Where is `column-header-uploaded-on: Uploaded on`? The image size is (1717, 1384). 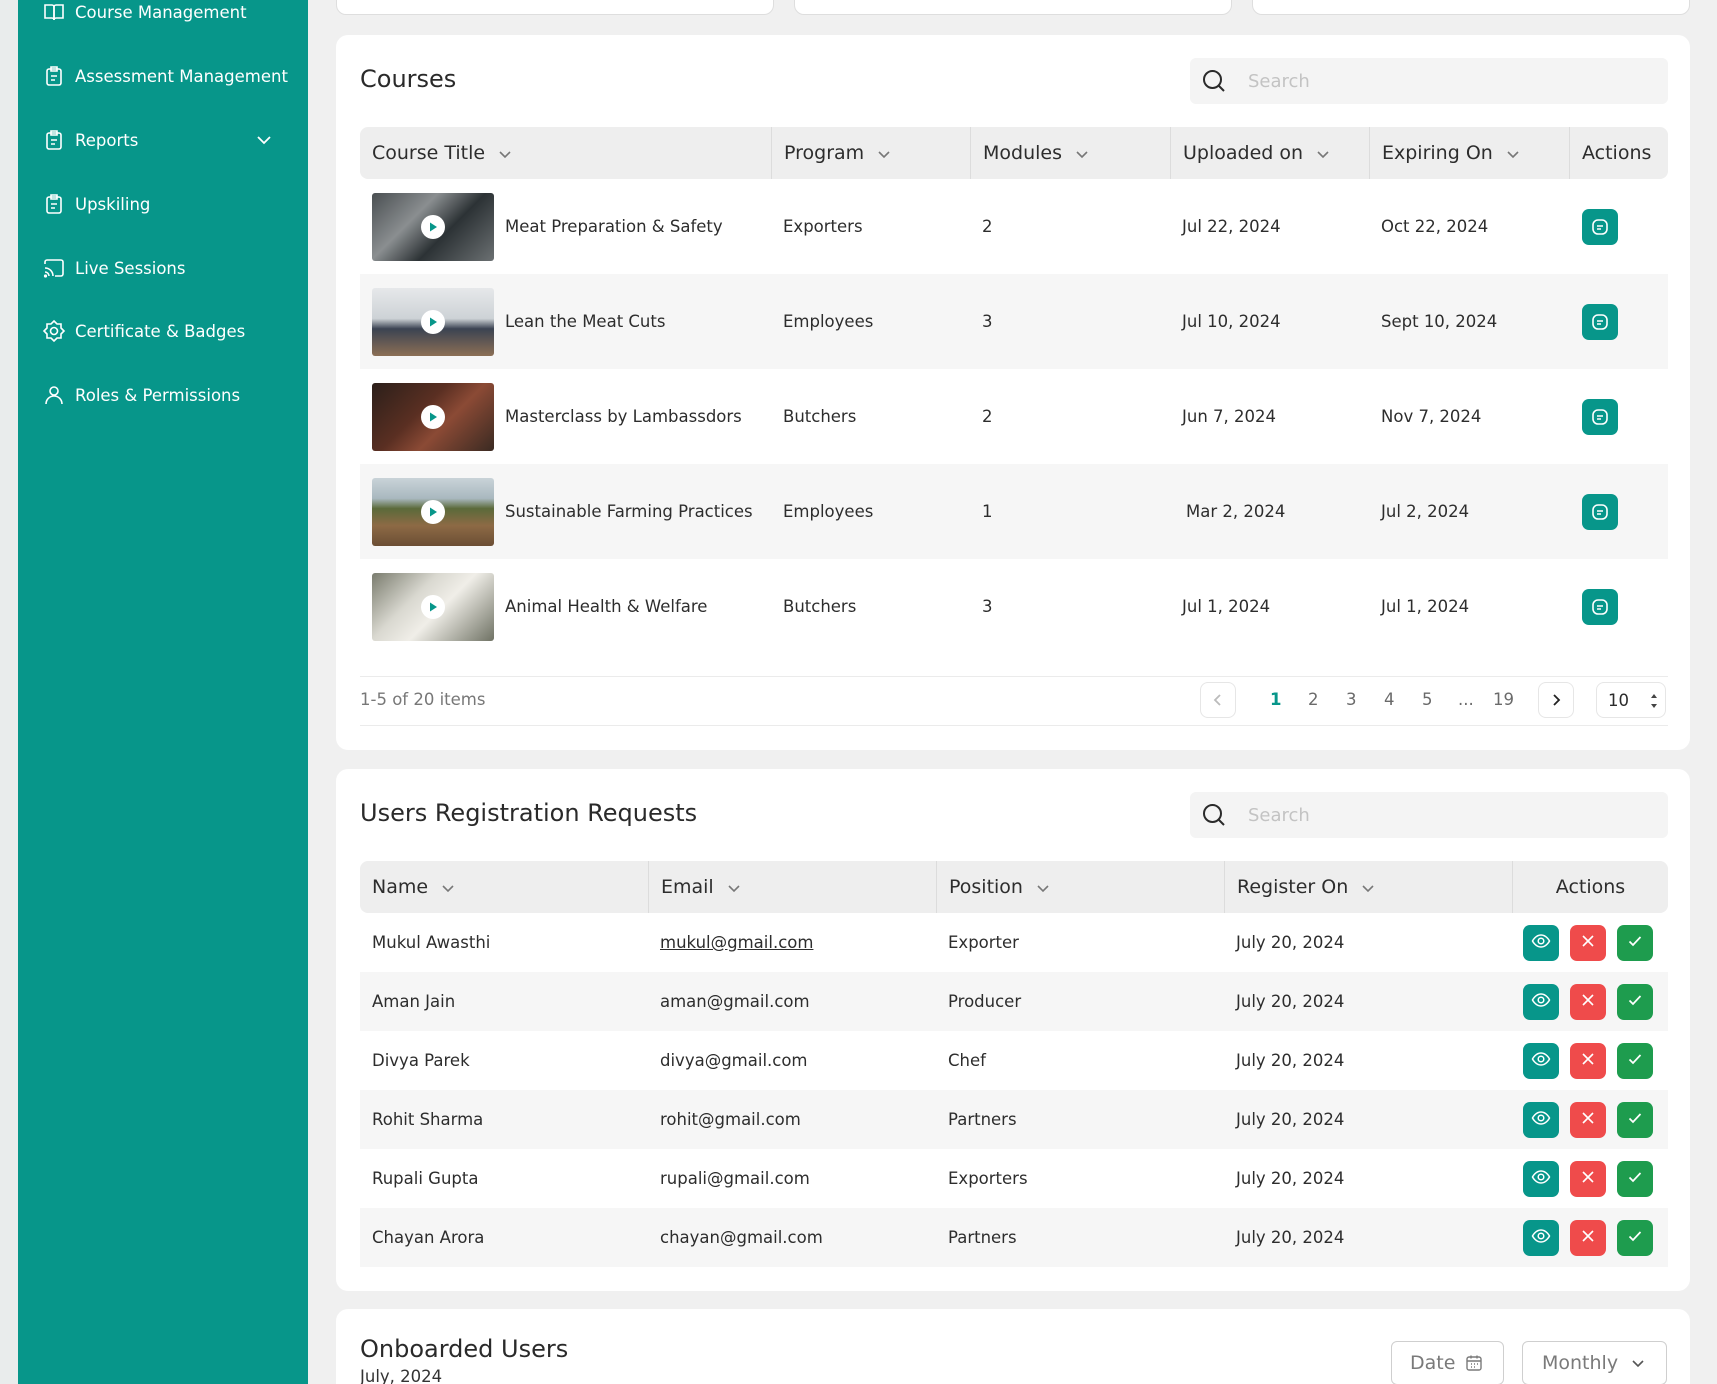
column-header-uploaded-on: Uploaded on is located at coordinates (1269, 153).